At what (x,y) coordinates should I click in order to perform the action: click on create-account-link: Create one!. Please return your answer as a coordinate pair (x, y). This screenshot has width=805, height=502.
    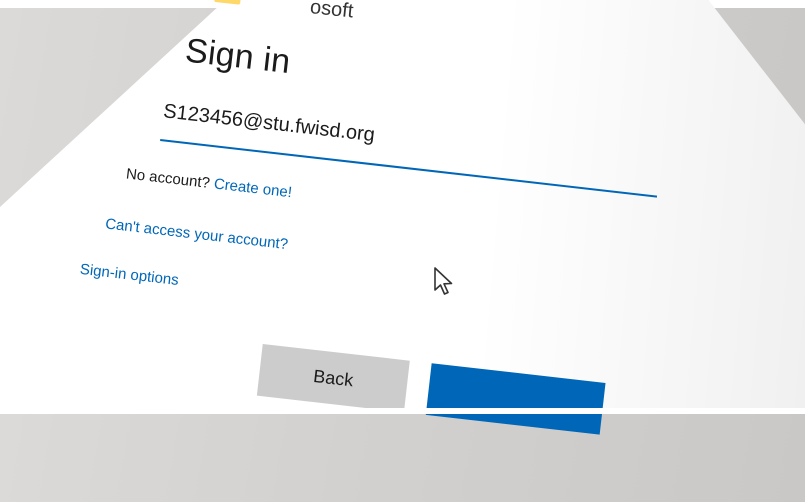
    Looking at the image, I should click on (253, 188).